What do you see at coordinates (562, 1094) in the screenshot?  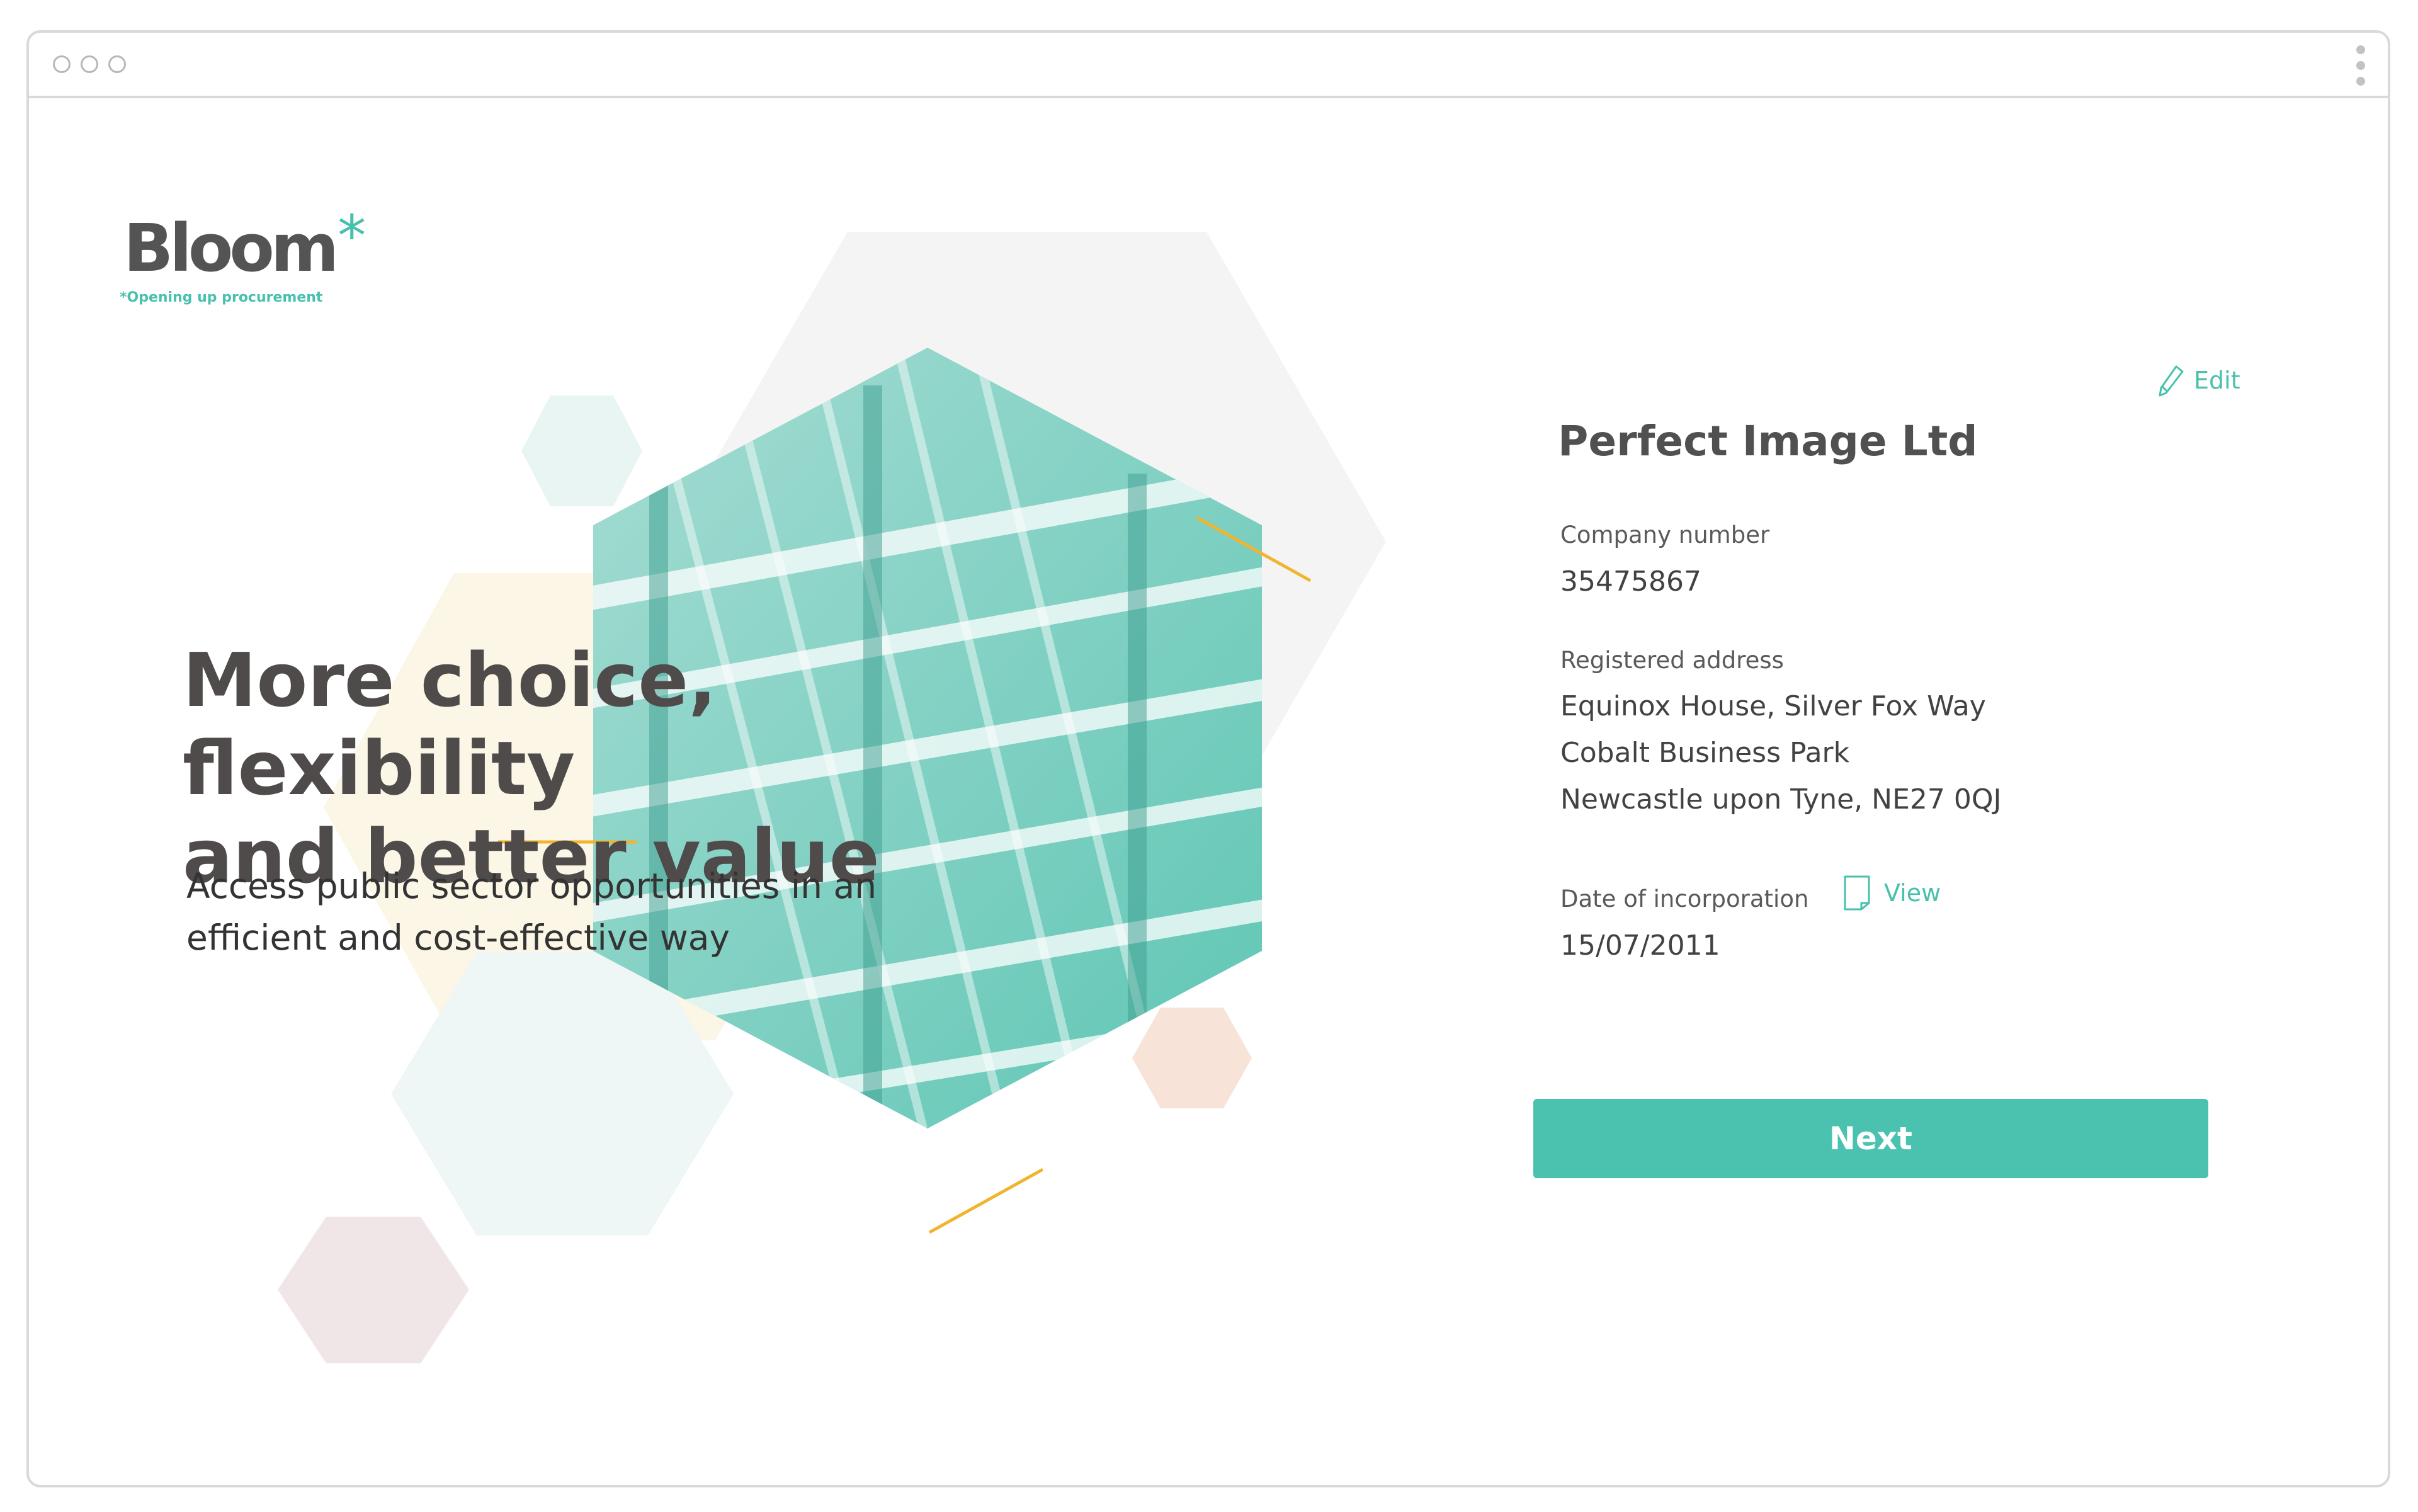 I see `bg-hexagon-blue` at bounding box center [562, 1094].